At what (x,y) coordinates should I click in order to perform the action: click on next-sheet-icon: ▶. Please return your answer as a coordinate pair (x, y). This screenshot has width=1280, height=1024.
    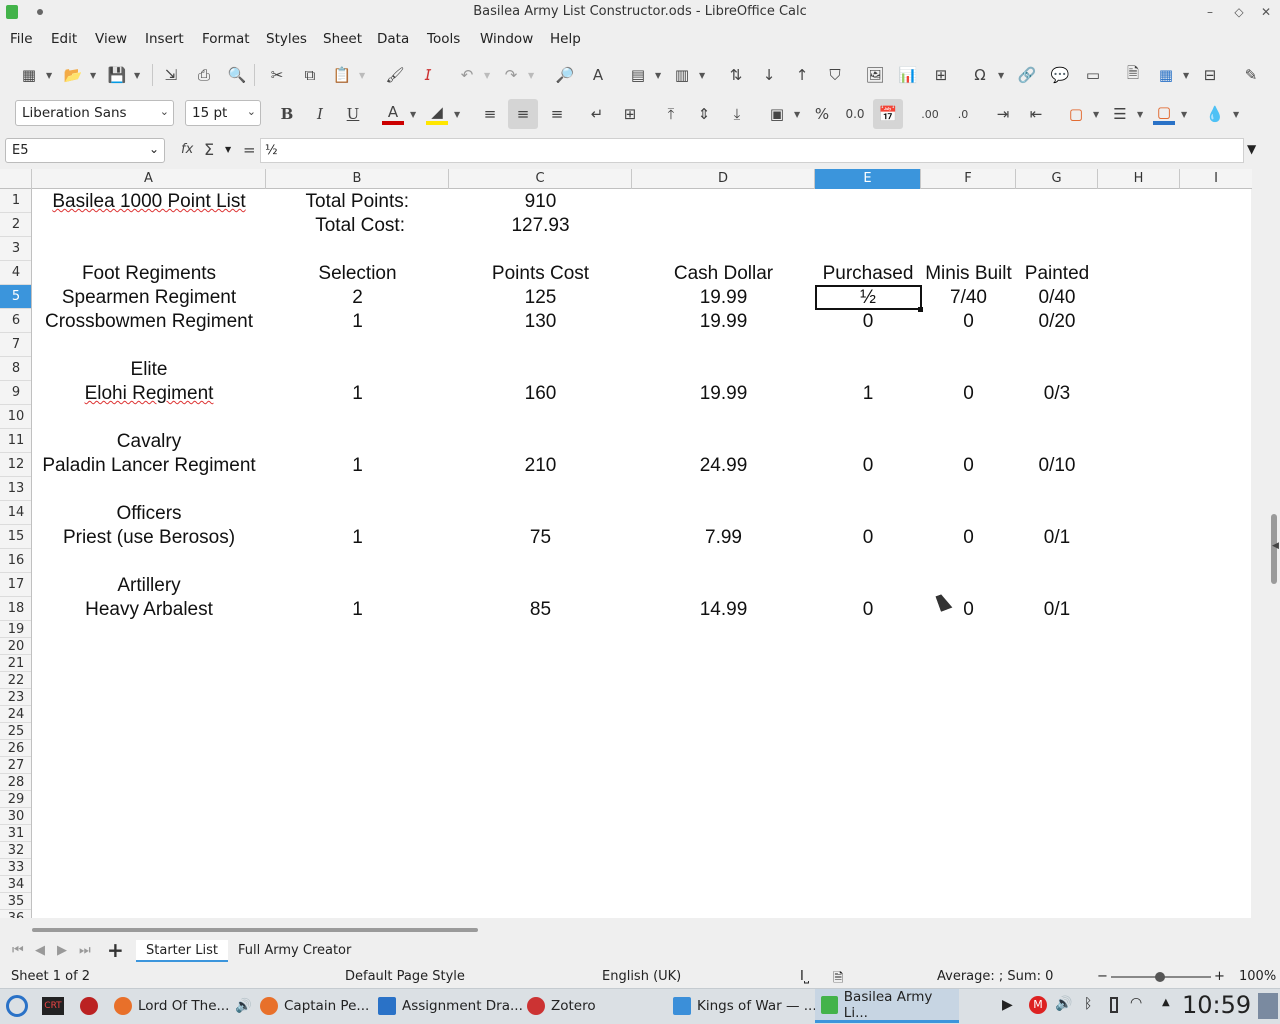
    Looking at the image, I should click on (62, 950).